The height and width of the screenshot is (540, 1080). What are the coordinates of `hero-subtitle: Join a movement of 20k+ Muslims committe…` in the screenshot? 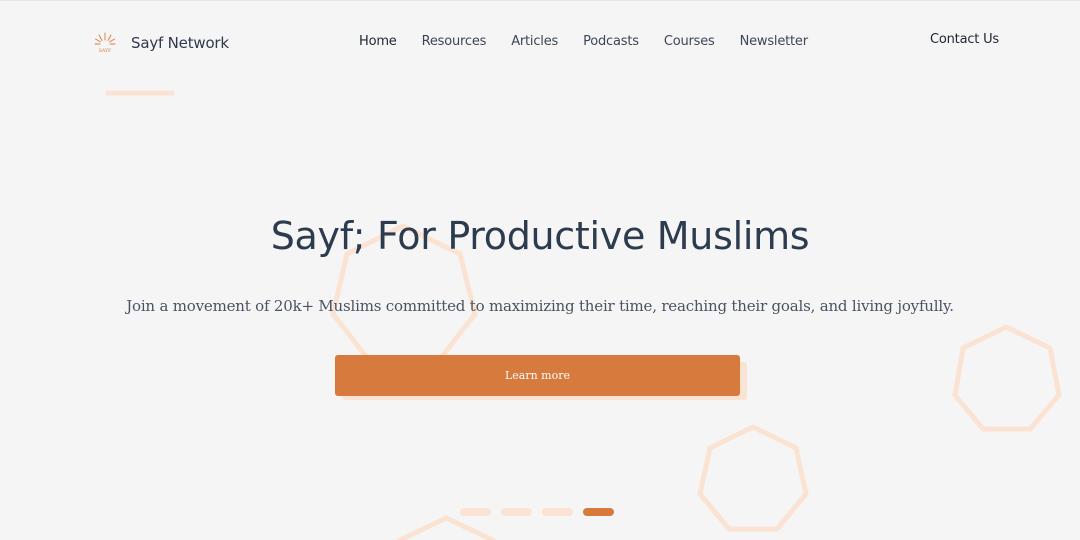 It's located at (540, 306).